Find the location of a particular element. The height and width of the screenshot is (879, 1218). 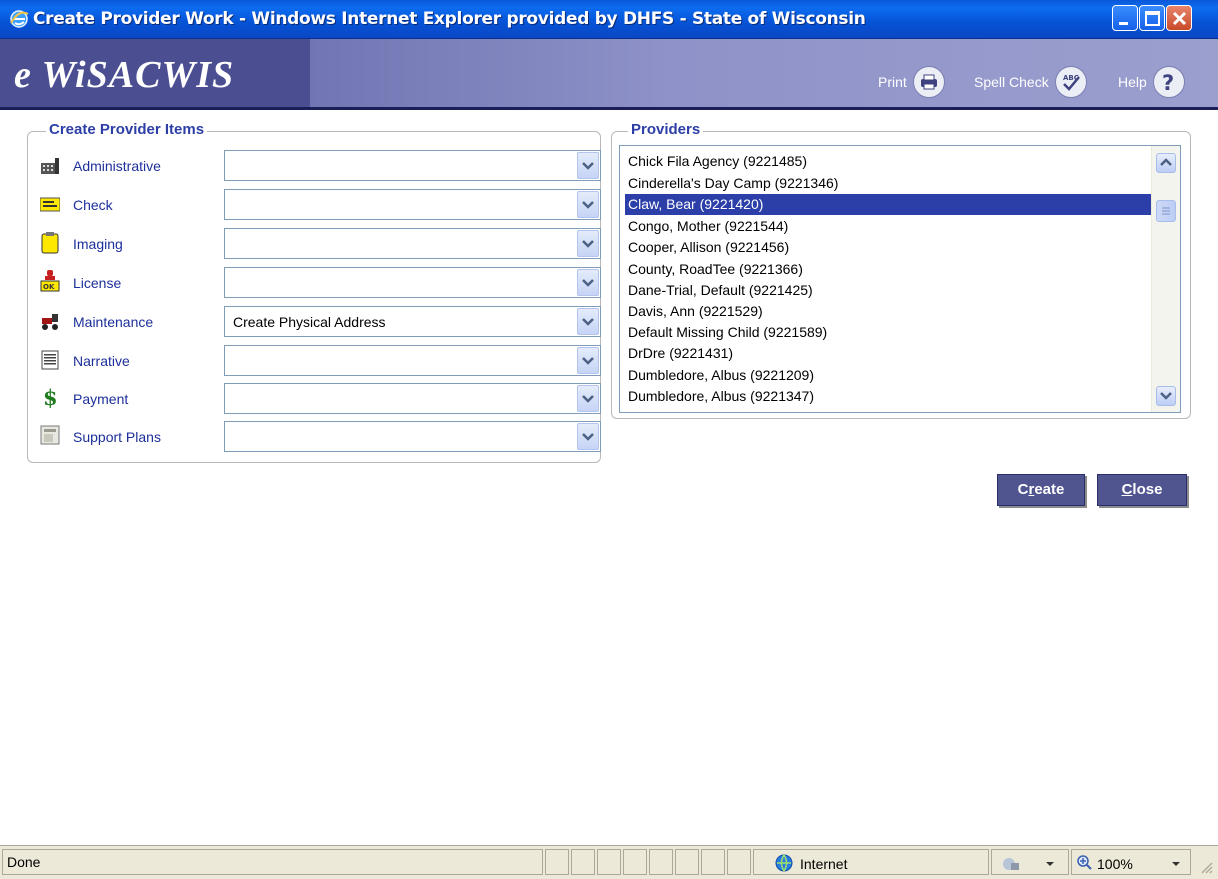

tractor-icon is located at coordinates (50, 322).